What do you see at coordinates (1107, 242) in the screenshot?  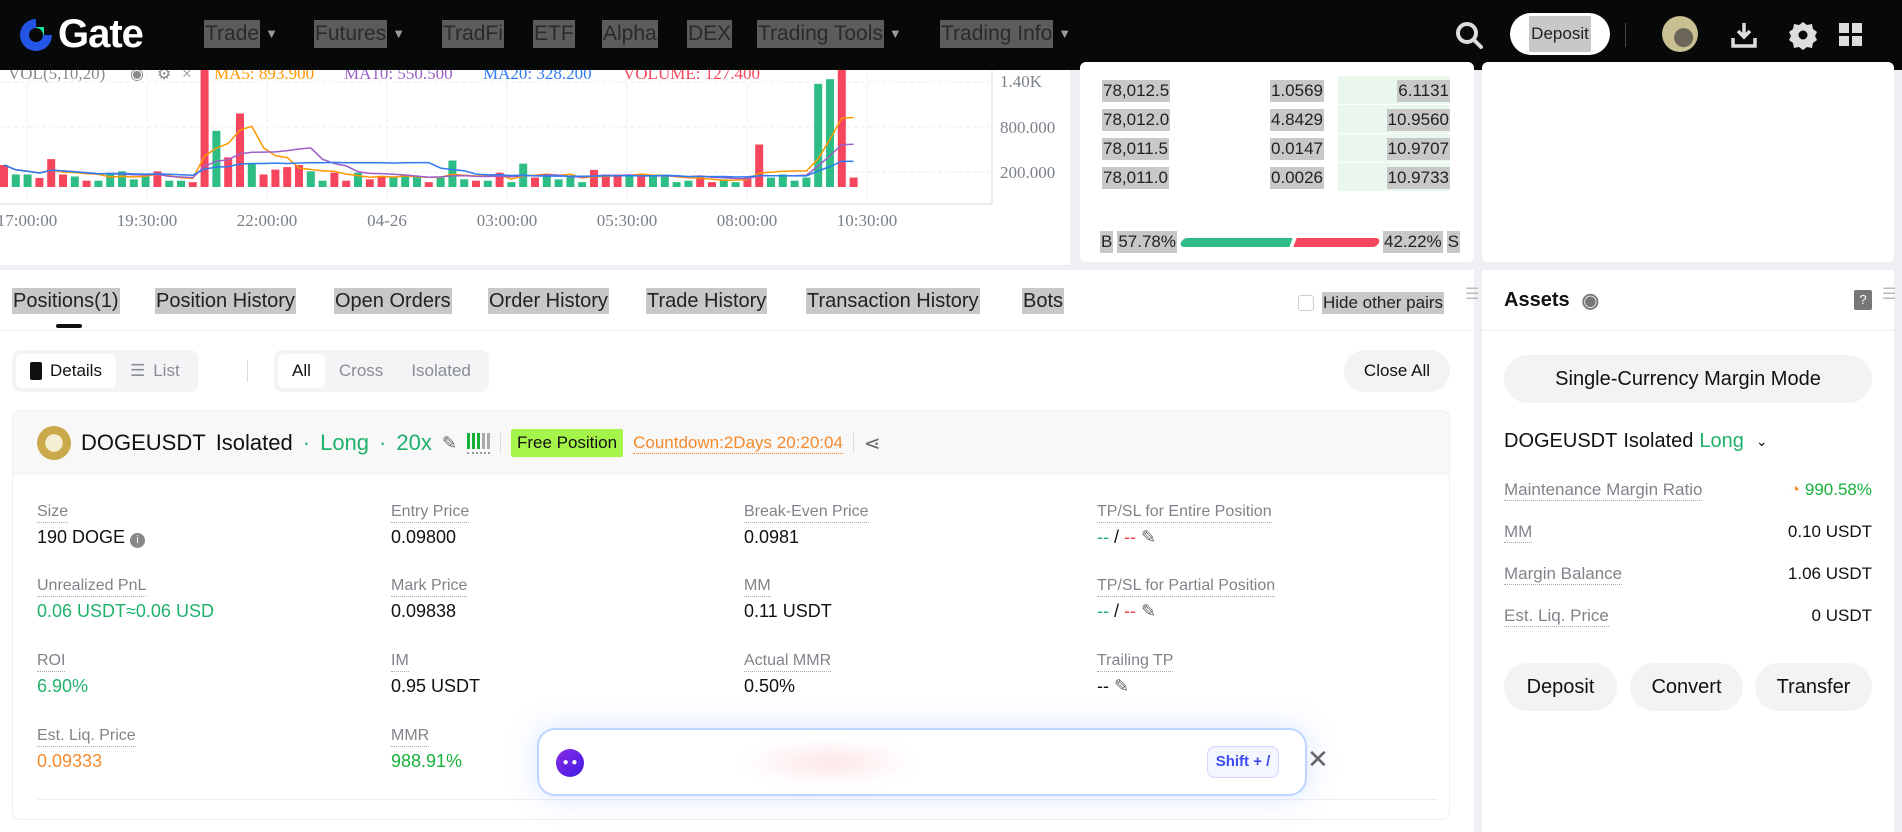 I see `buy-label: B` at bounding box center [1107, 242].